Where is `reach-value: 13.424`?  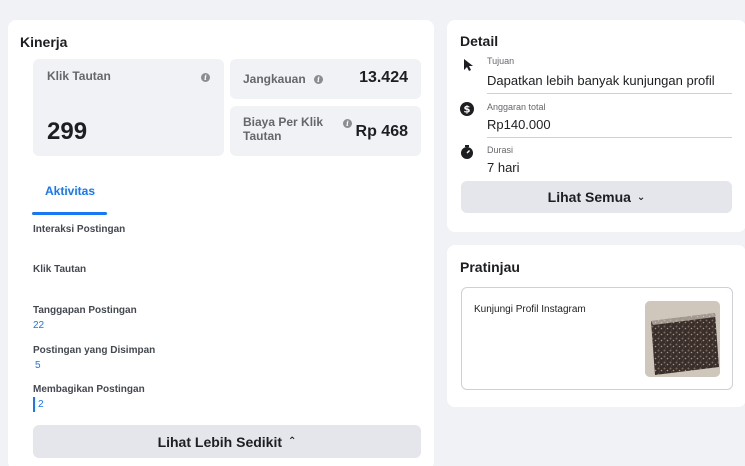
reach-value: 13.424 is located at coordinates (383, 77).